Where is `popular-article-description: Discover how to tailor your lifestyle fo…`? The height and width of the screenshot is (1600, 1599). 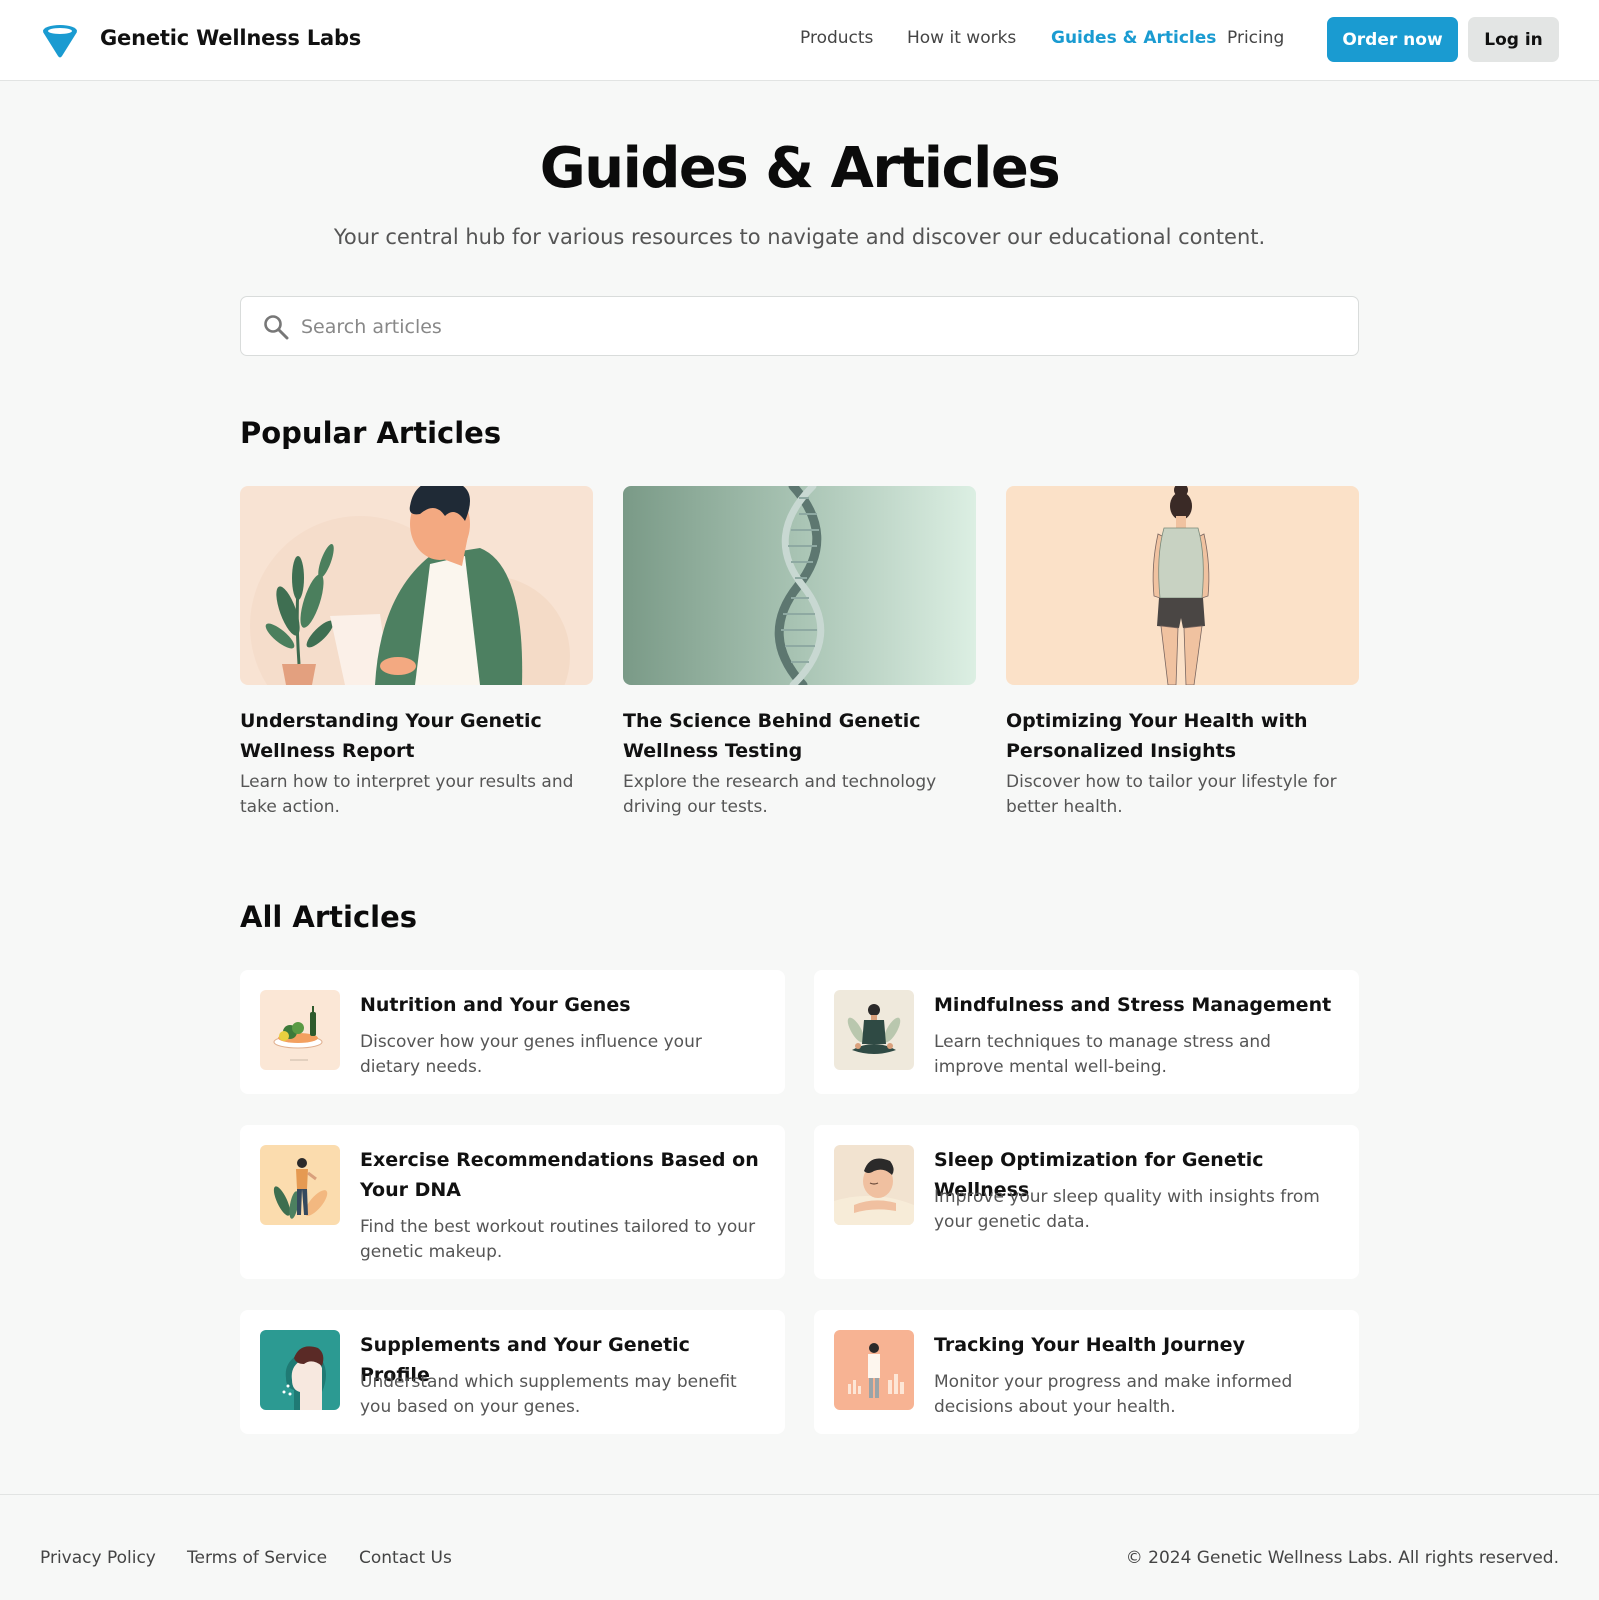 popular-article-description: Discover how to tailor your lifestyle fo… is located at coordinates (1171, 794).